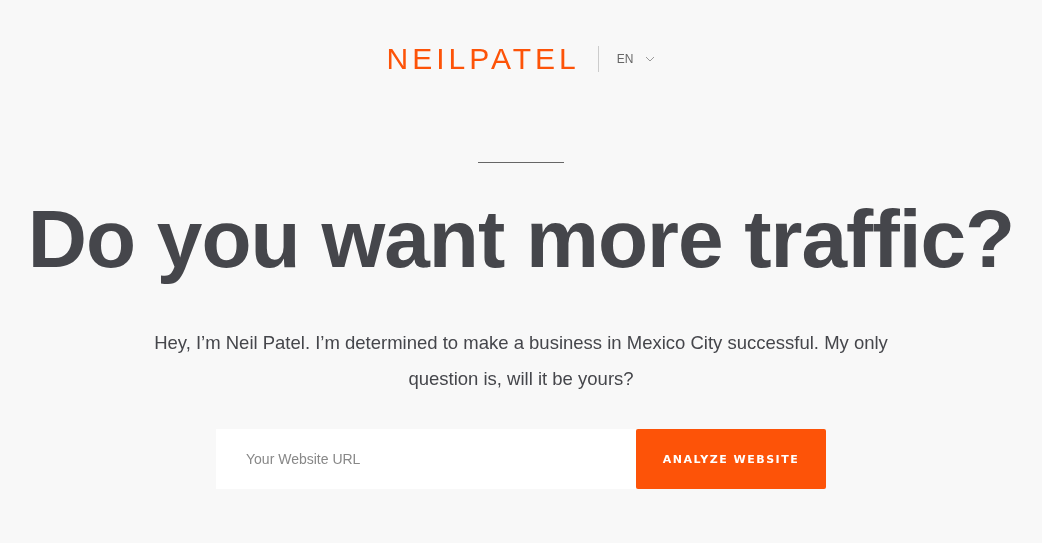  Describe the element at coordinates (636, 59) in the screenshot. I see `language-selector: EN` at that location.